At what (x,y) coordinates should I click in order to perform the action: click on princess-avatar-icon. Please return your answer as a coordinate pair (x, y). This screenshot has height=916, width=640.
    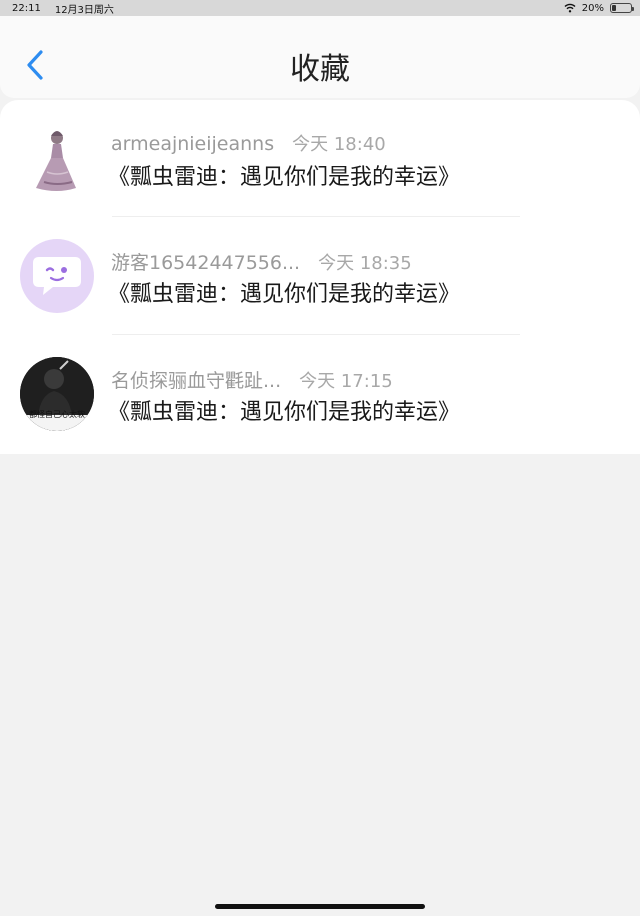
    Looking at the image, I should click on (57, 161).